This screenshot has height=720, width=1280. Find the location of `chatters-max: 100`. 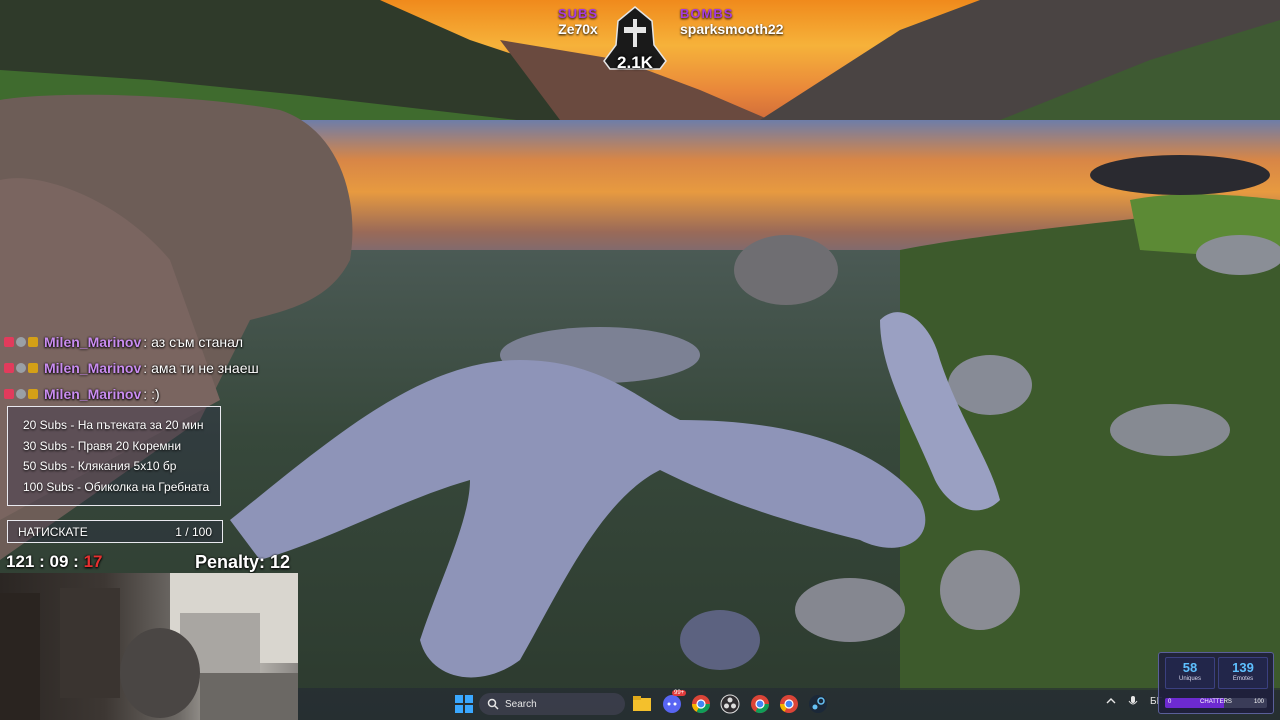

chatters-max: 100 is located at coordinates (1258, 702).